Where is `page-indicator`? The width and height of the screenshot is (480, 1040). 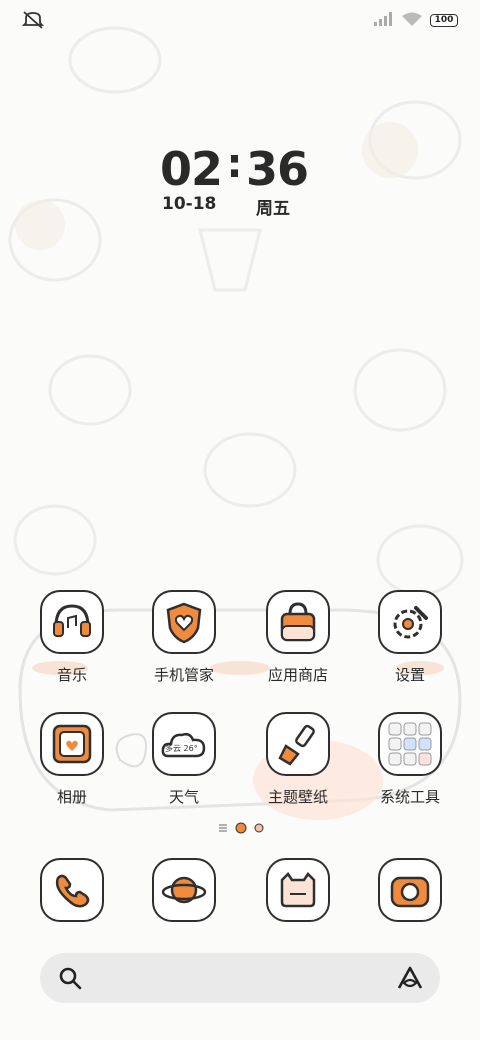 page-indicator is located at coordinates (241, 828).